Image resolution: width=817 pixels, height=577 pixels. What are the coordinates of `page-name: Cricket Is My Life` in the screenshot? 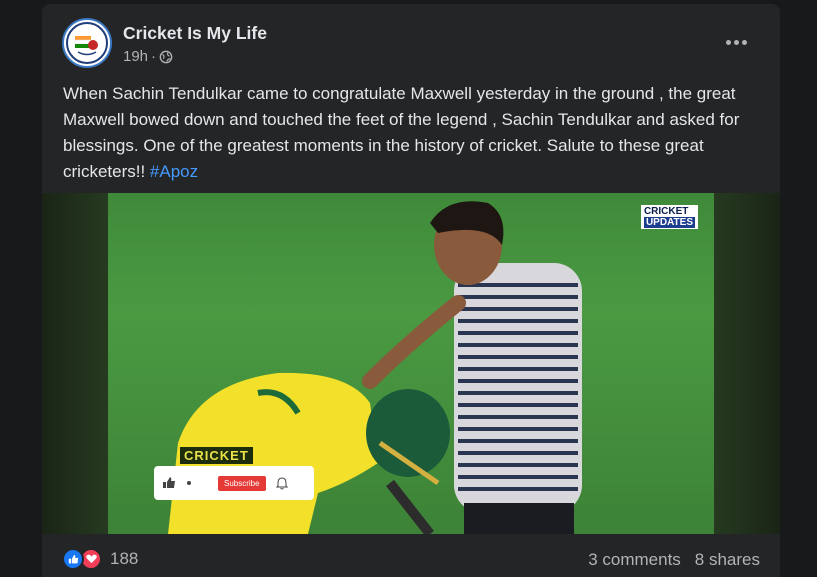 It's located at (195, 33).